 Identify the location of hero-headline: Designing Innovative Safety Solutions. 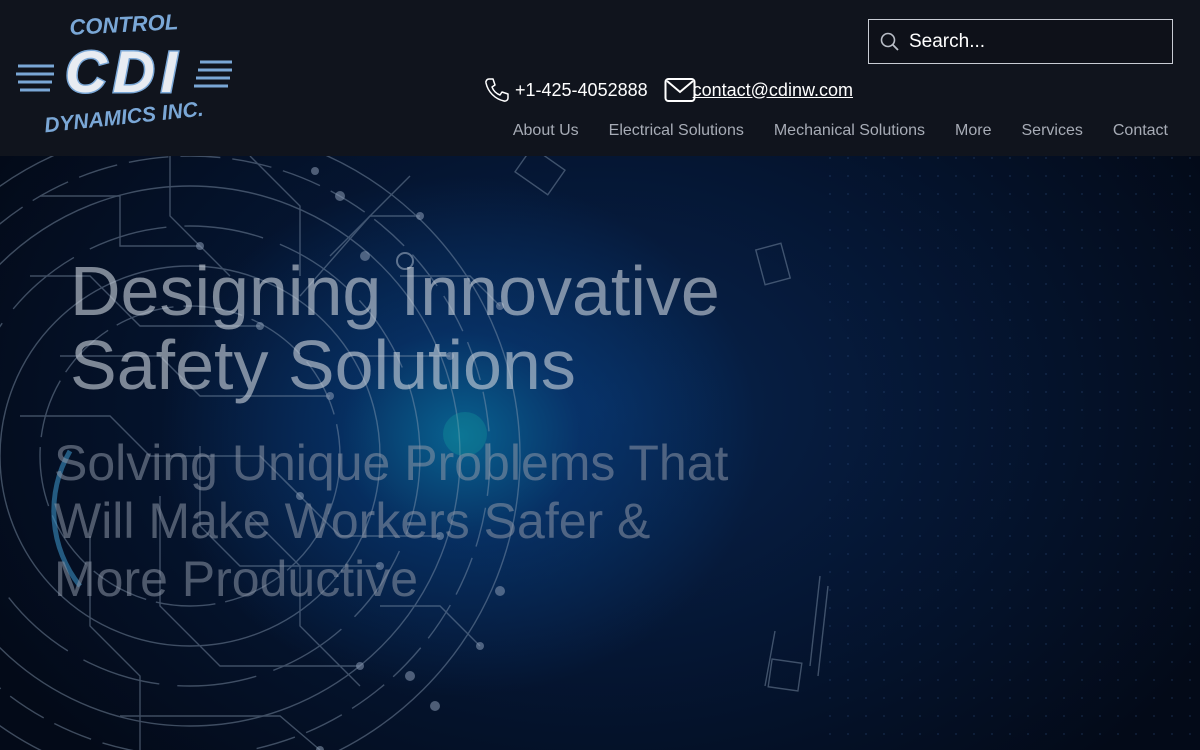
(450, 328).